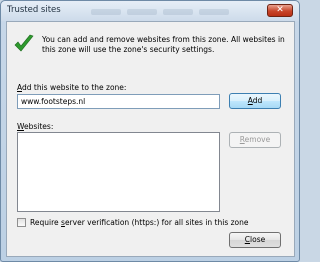  I want to click on green-checkmark-icon, so click(24, 43).